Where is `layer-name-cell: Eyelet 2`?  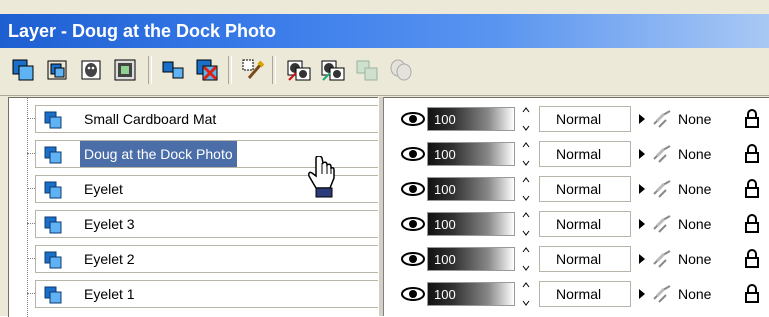 layer-name-cell: Eyelet 2 is located at coordinates (207, 259).